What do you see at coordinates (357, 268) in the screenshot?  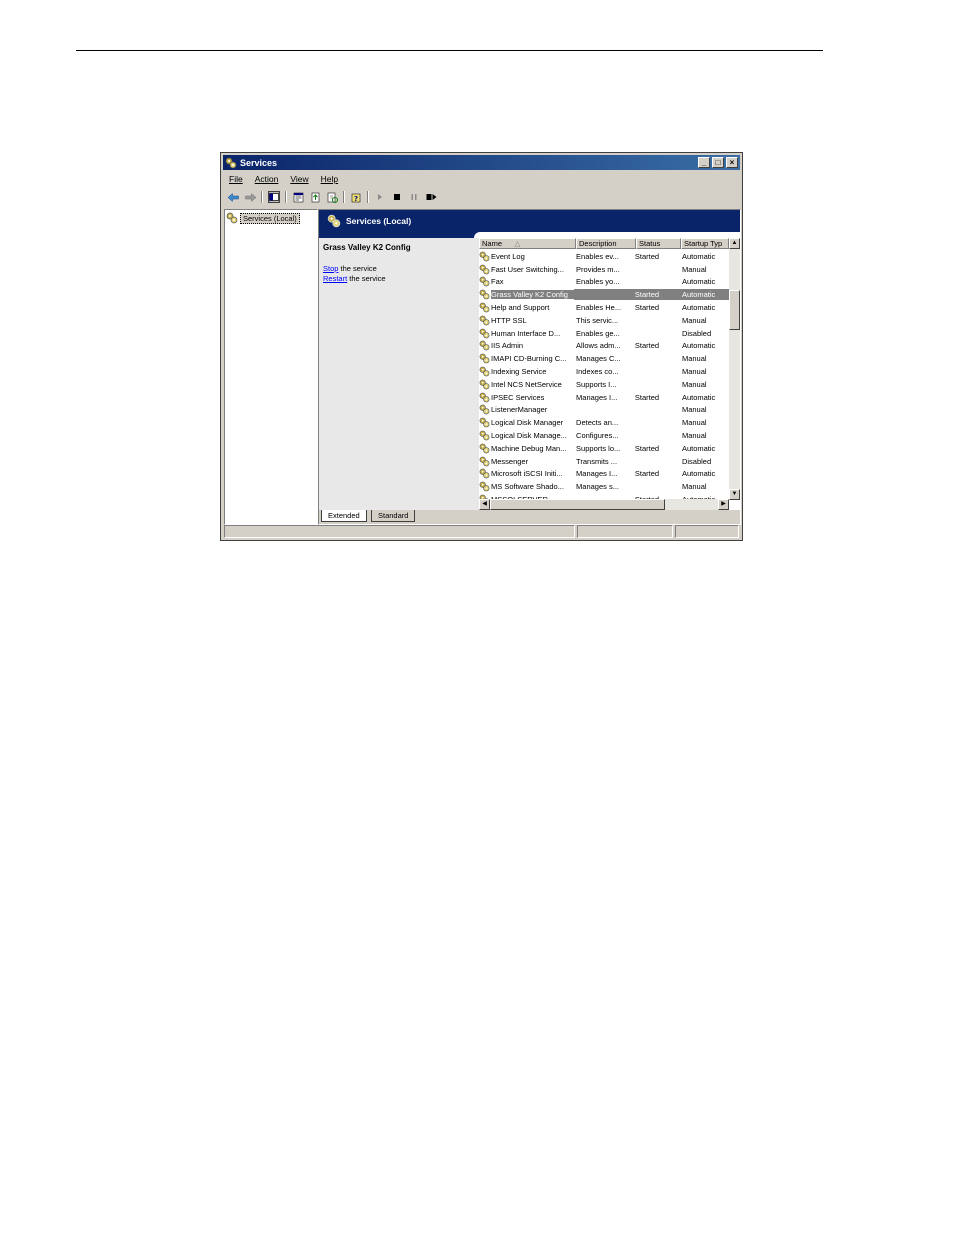 I see `action-text: the service` at bounding box center [357, 268].